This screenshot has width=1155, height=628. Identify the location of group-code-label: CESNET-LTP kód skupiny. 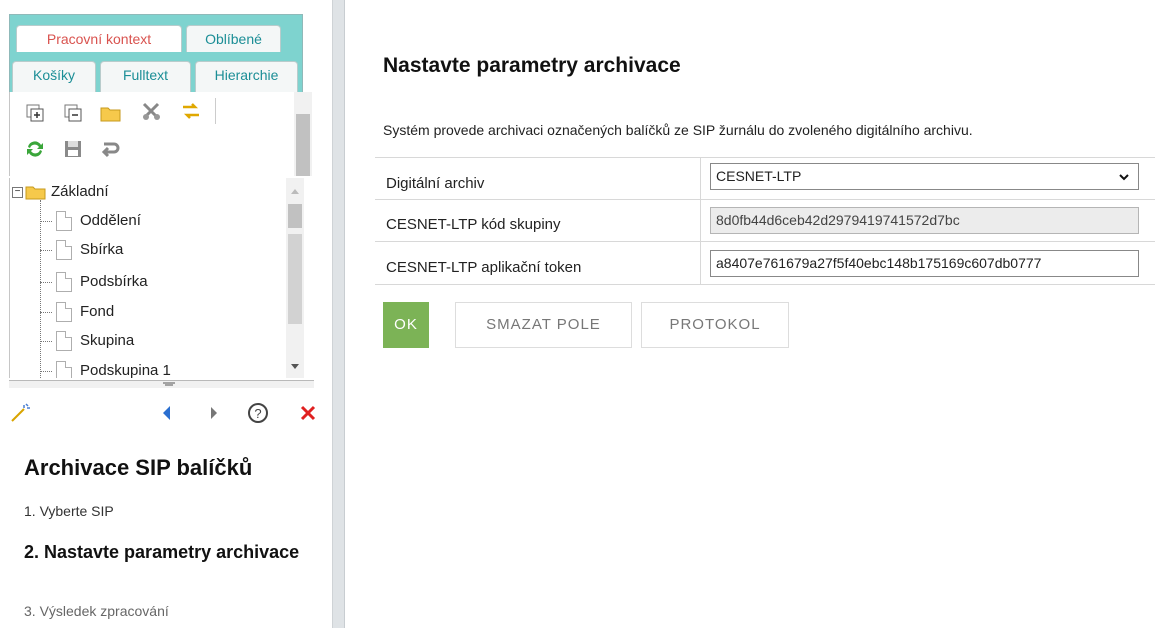
(473, 224).